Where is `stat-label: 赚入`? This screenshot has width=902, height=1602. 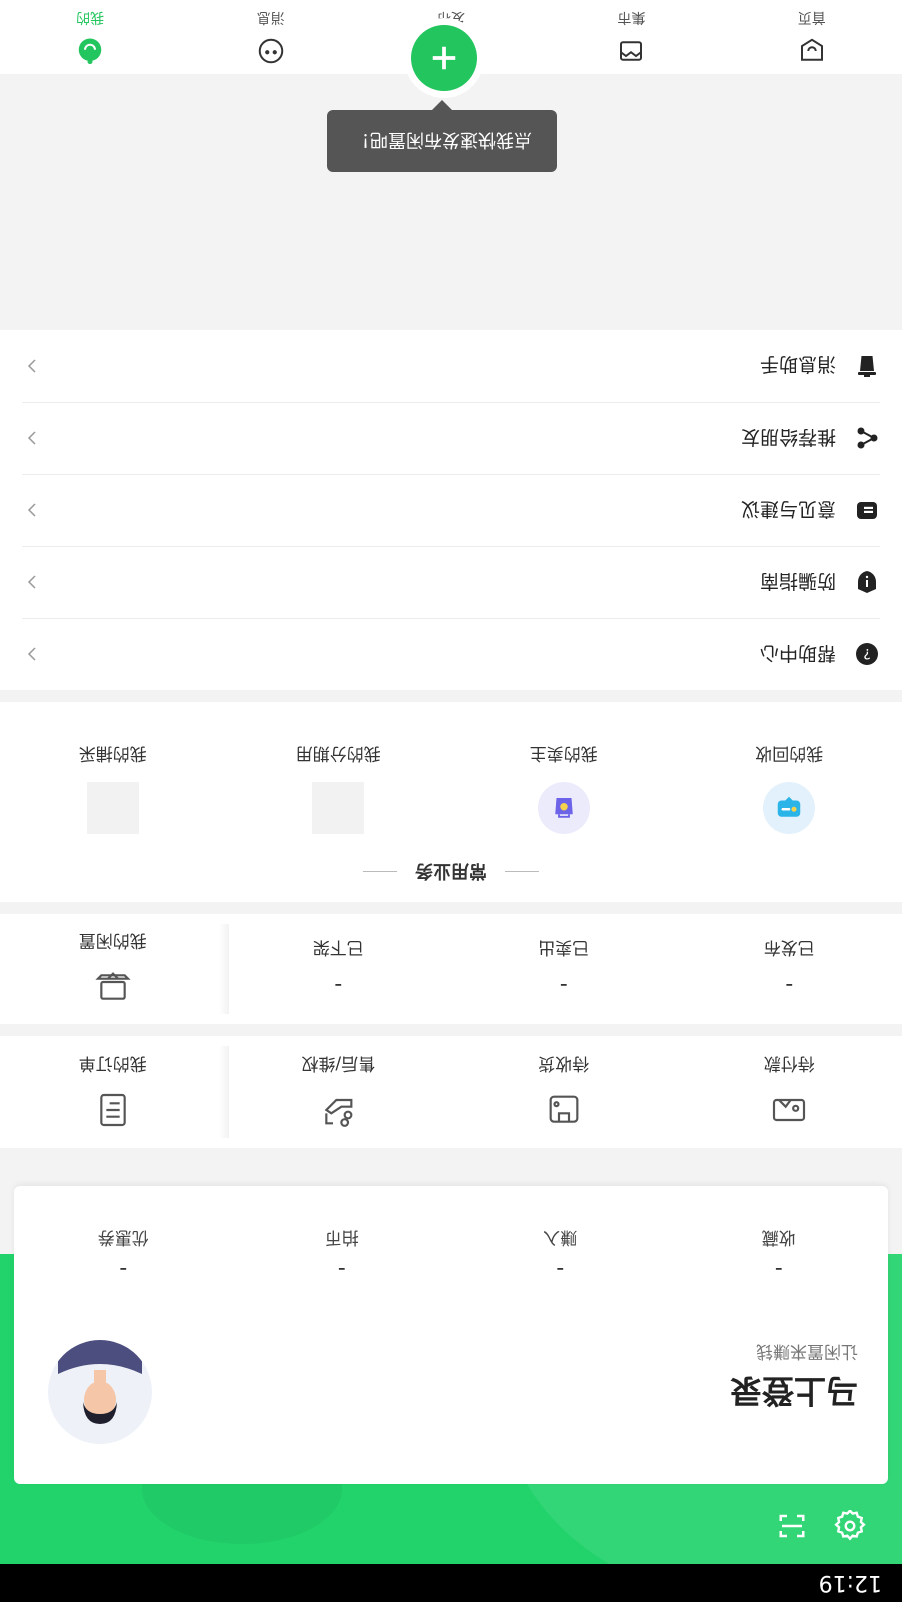
stat-label: 赚入 is located at coordinates (560, 1237).